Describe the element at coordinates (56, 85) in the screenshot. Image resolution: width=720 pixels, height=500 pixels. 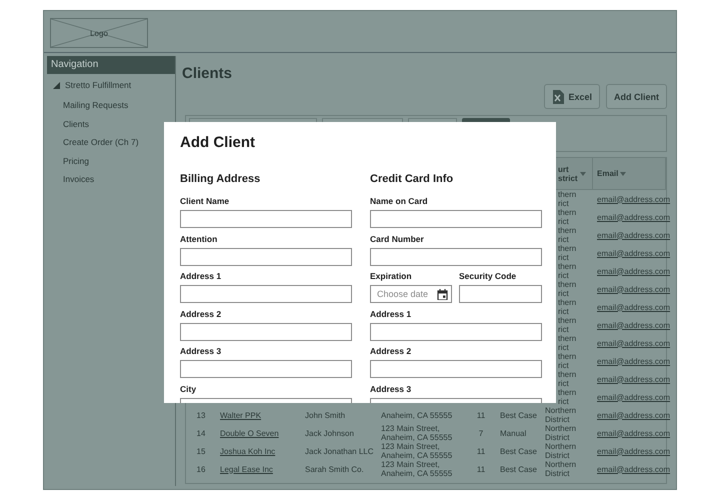
I see `collapse-icon` at that location.